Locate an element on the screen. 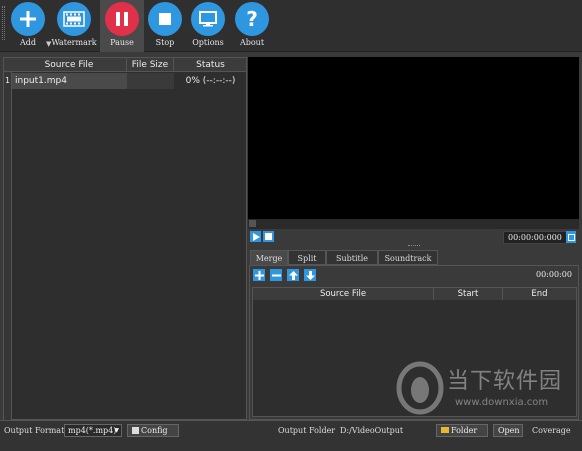 Image resolution: width=582 pixels, height=451 pixels. table-row: 1 input1.mp4 0% (--:--:--) is located at coordinates (125, 81).